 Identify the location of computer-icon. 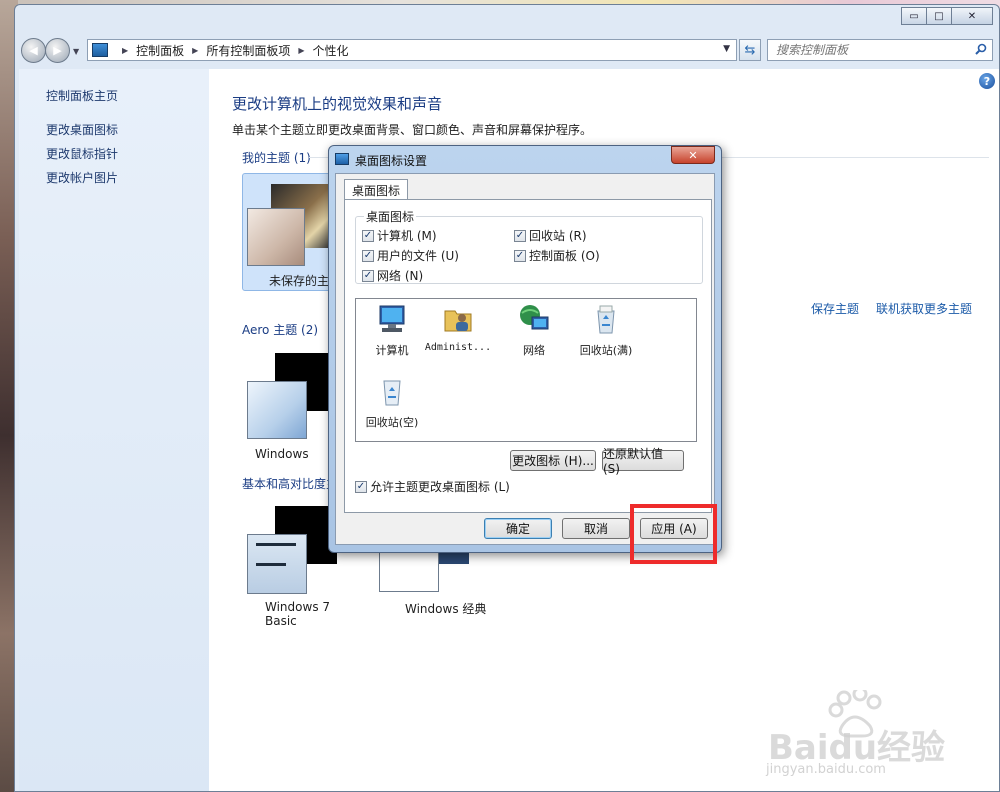
(392, 318).